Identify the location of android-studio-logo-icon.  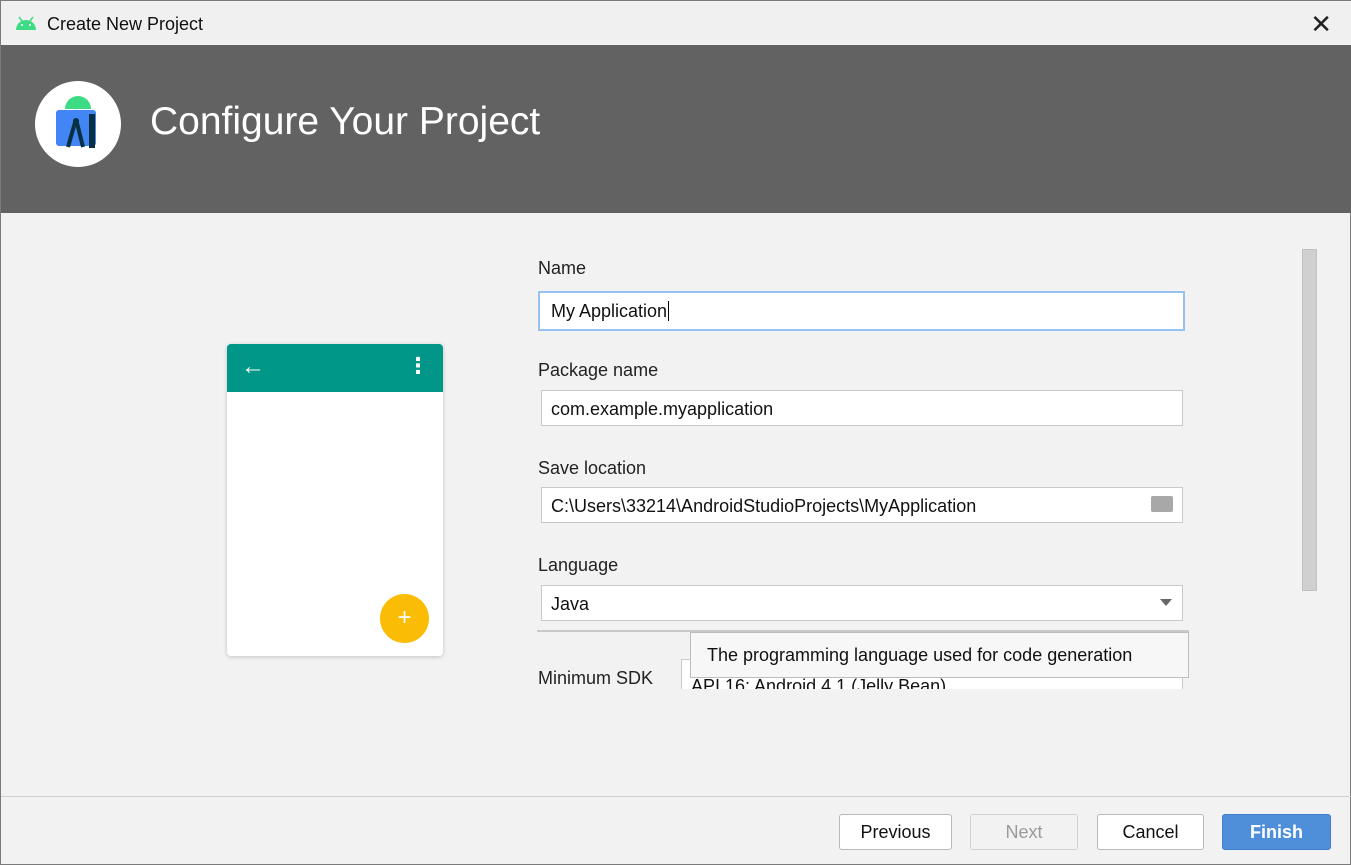
(78, 124).